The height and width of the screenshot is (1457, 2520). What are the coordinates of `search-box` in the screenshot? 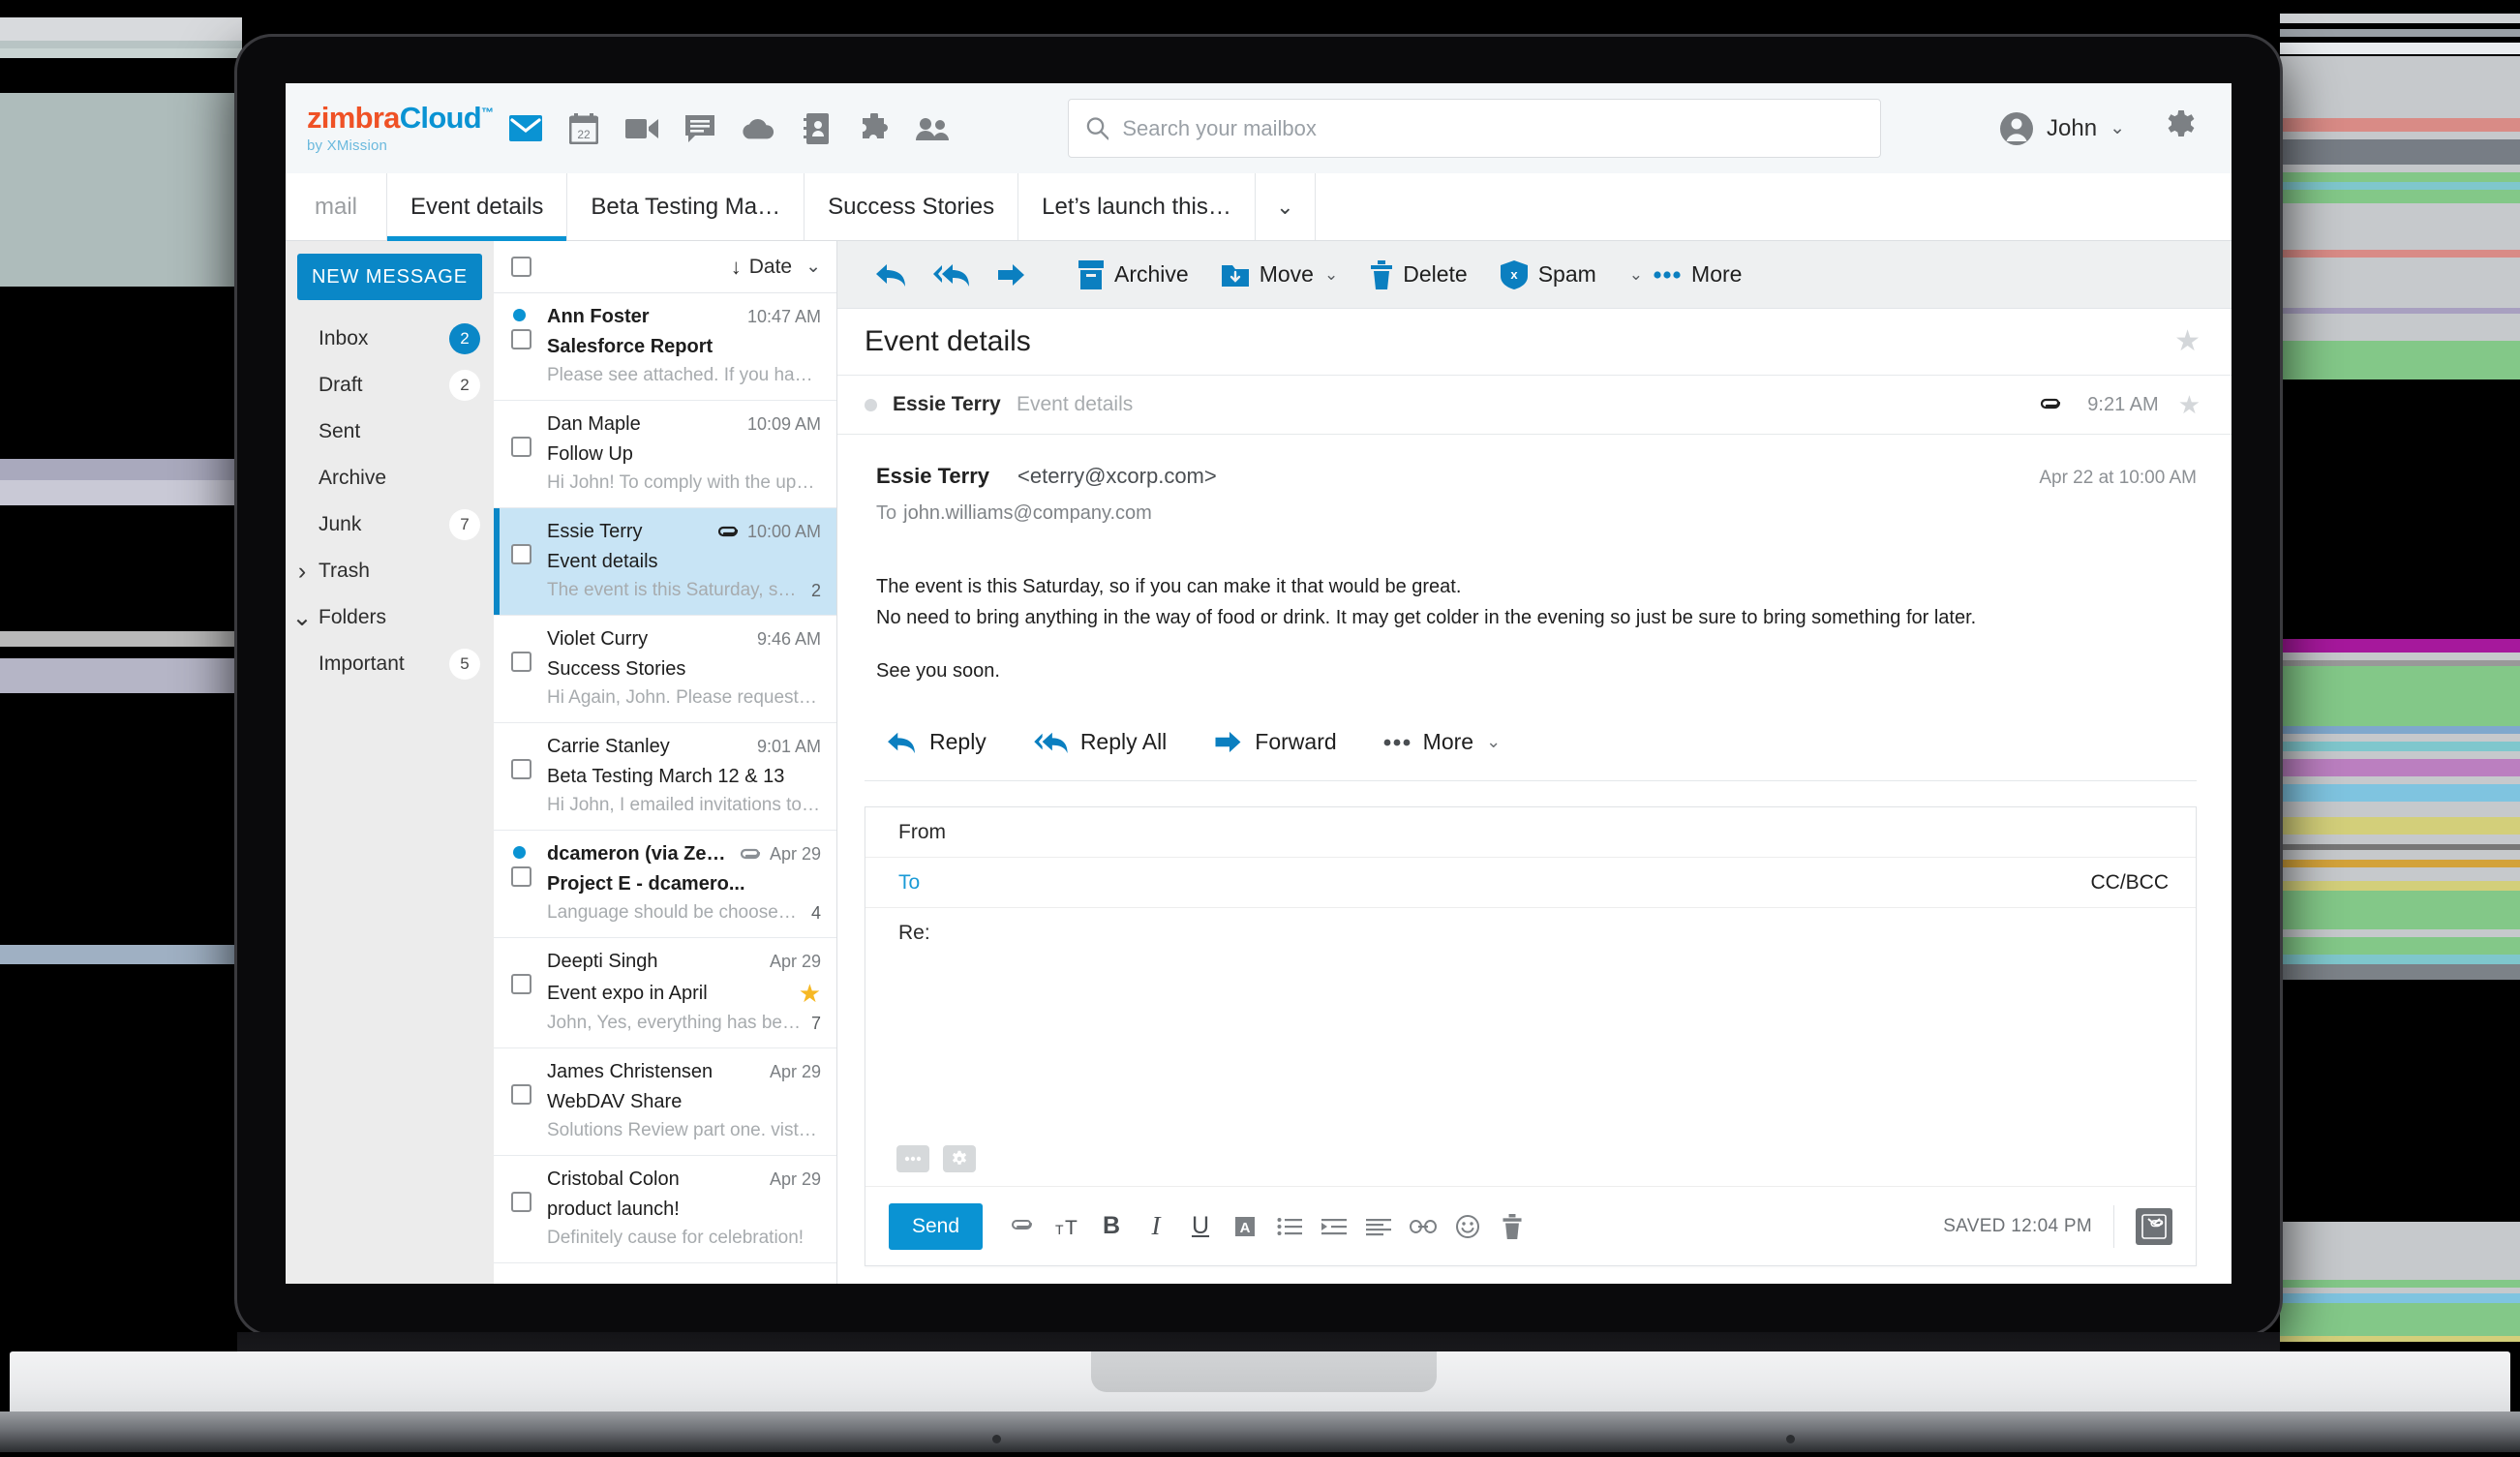 It's located at (1474, 128).